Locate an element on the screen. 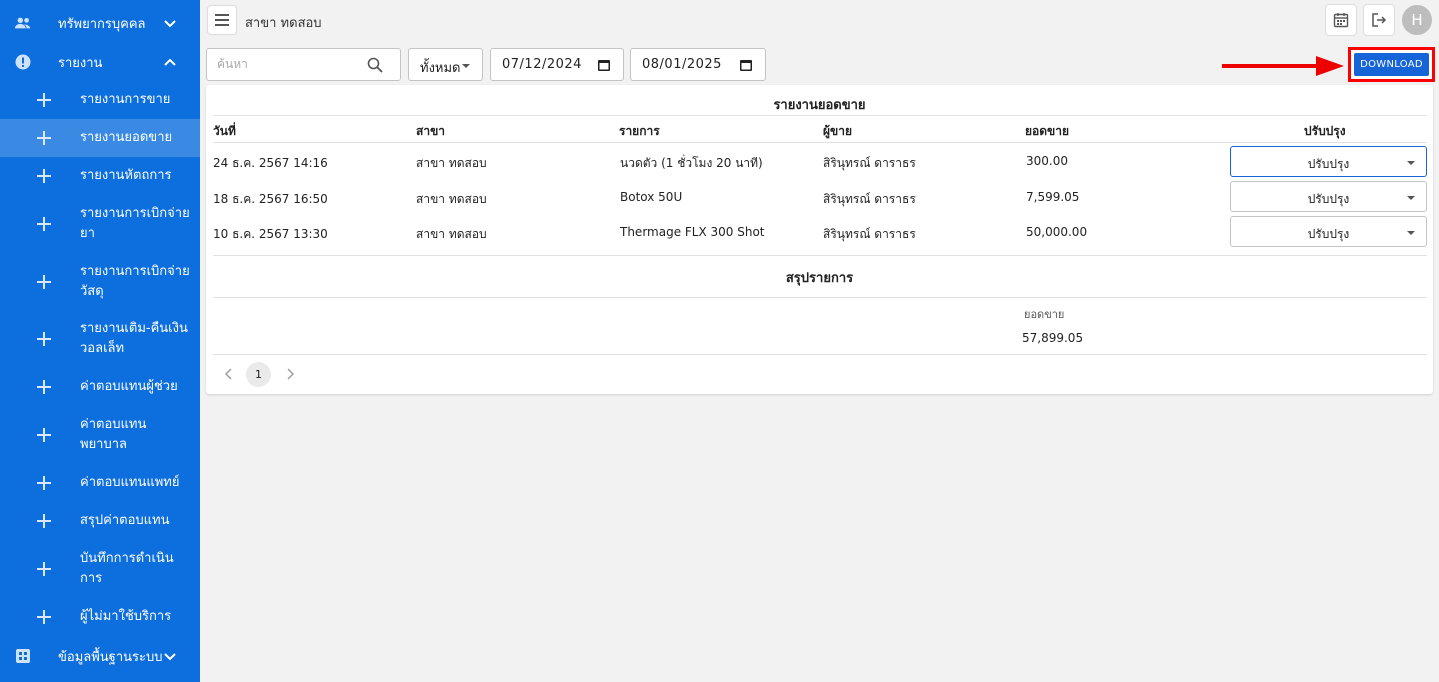  sidebar-item-label: ผู้ไม่มาใช้บริการ is located at coordinates (126, 616).